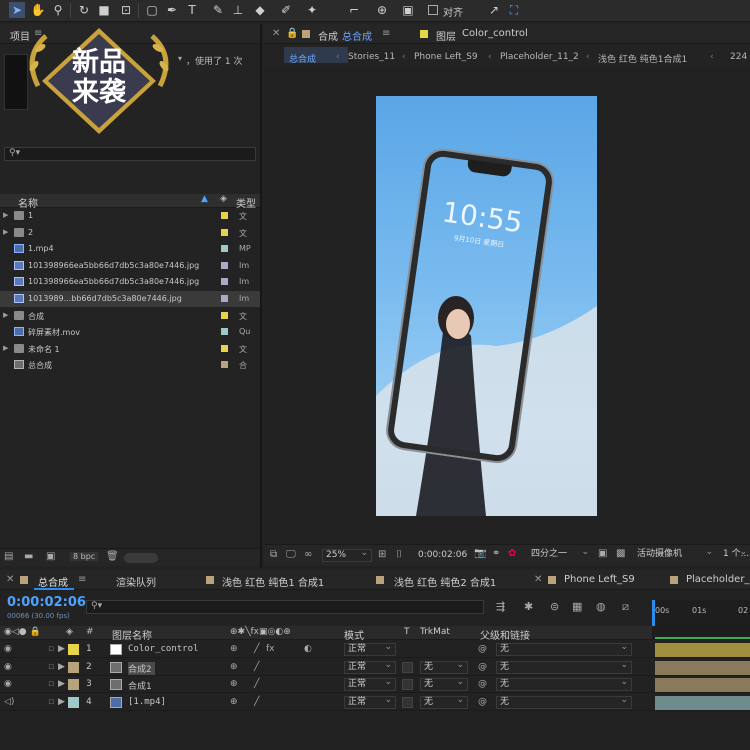 The image size is (750, 750). Describe the element at coordinates (46, 602) in the screenshot. I see `timeline-timecode: 0:00:02:06` at that location.